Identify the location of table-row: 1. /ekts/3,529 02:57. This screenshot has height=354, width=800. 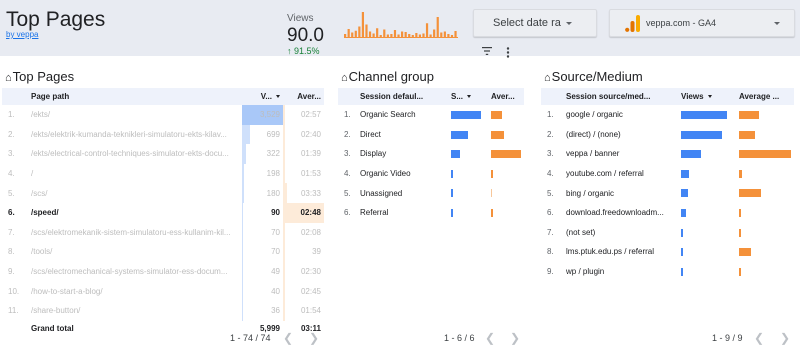
(163, 115).